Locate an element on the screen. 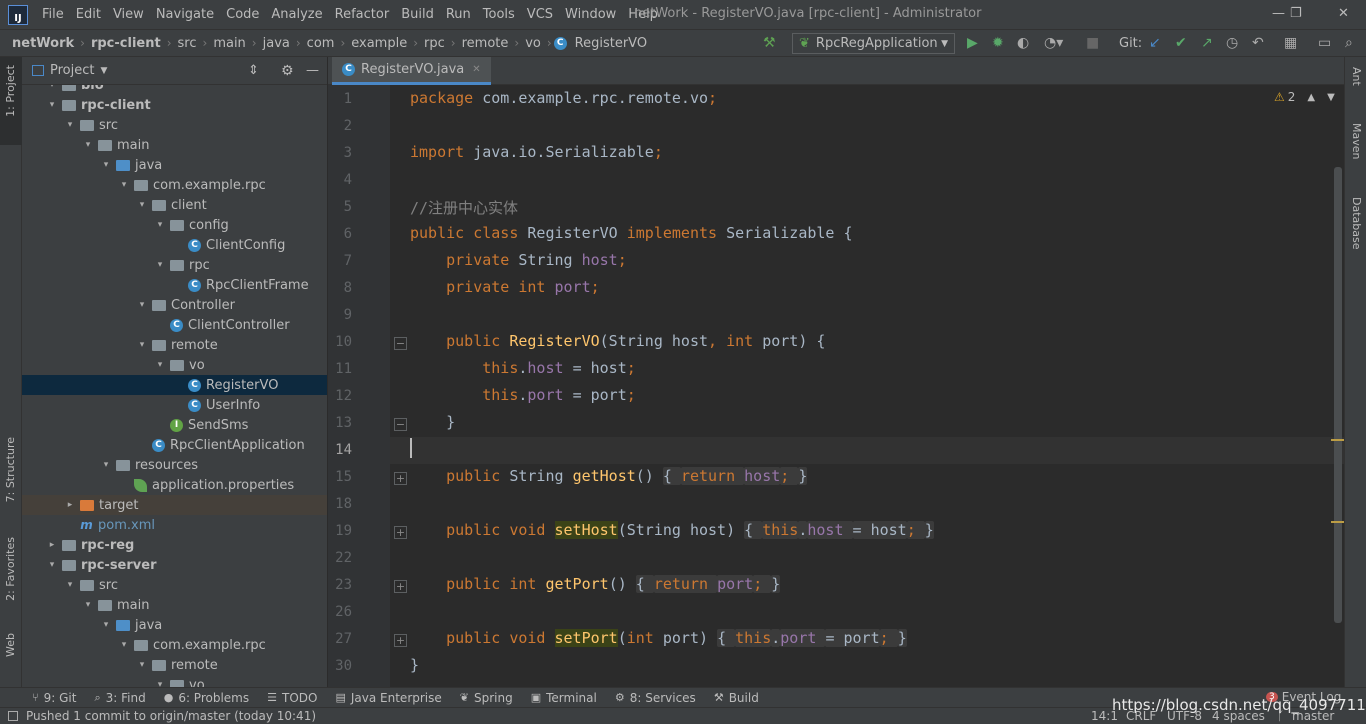  run-icon: ▶ is located at coordinates (972, 43).